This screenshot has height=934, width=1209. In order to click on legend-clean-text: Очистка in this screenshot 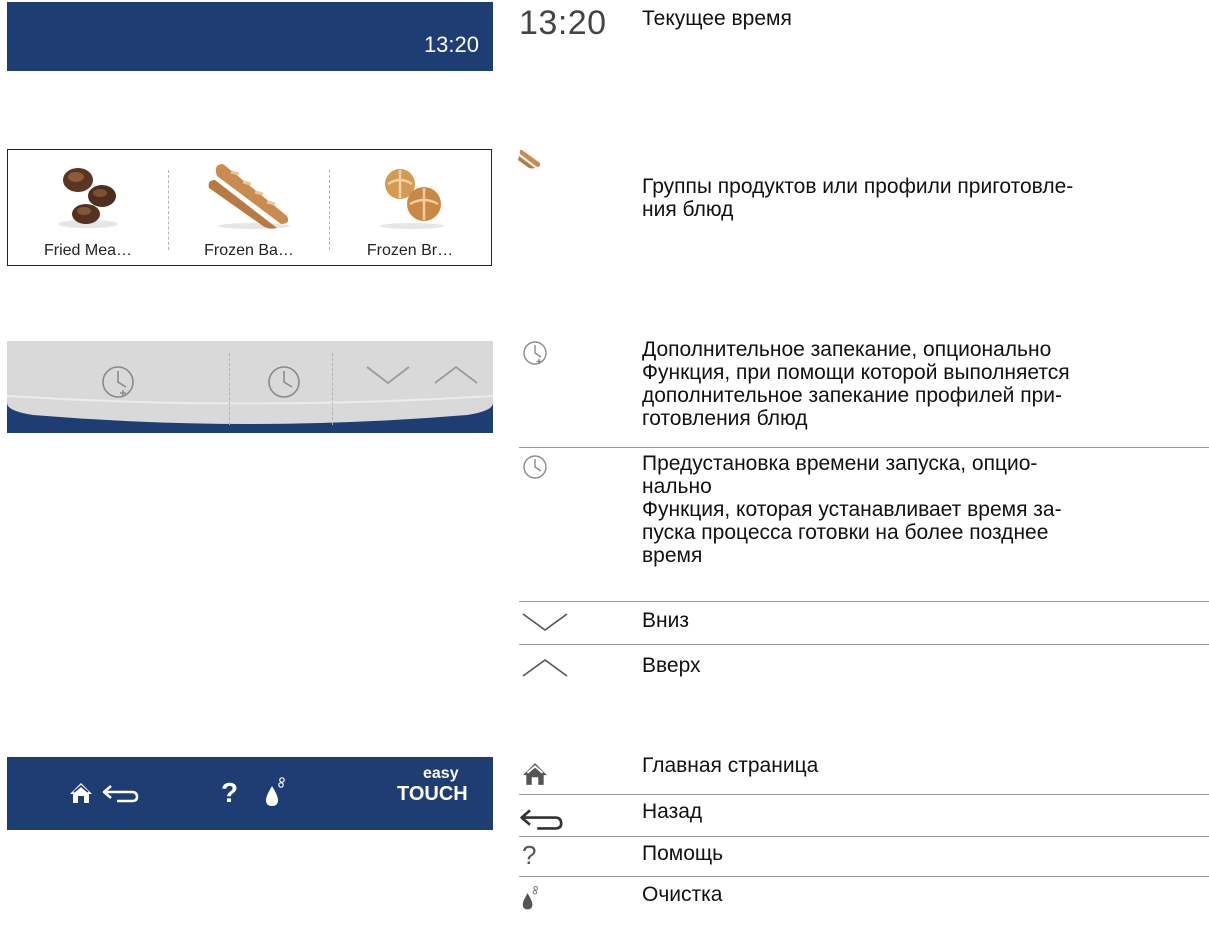, I will do `click(682, 894)`.